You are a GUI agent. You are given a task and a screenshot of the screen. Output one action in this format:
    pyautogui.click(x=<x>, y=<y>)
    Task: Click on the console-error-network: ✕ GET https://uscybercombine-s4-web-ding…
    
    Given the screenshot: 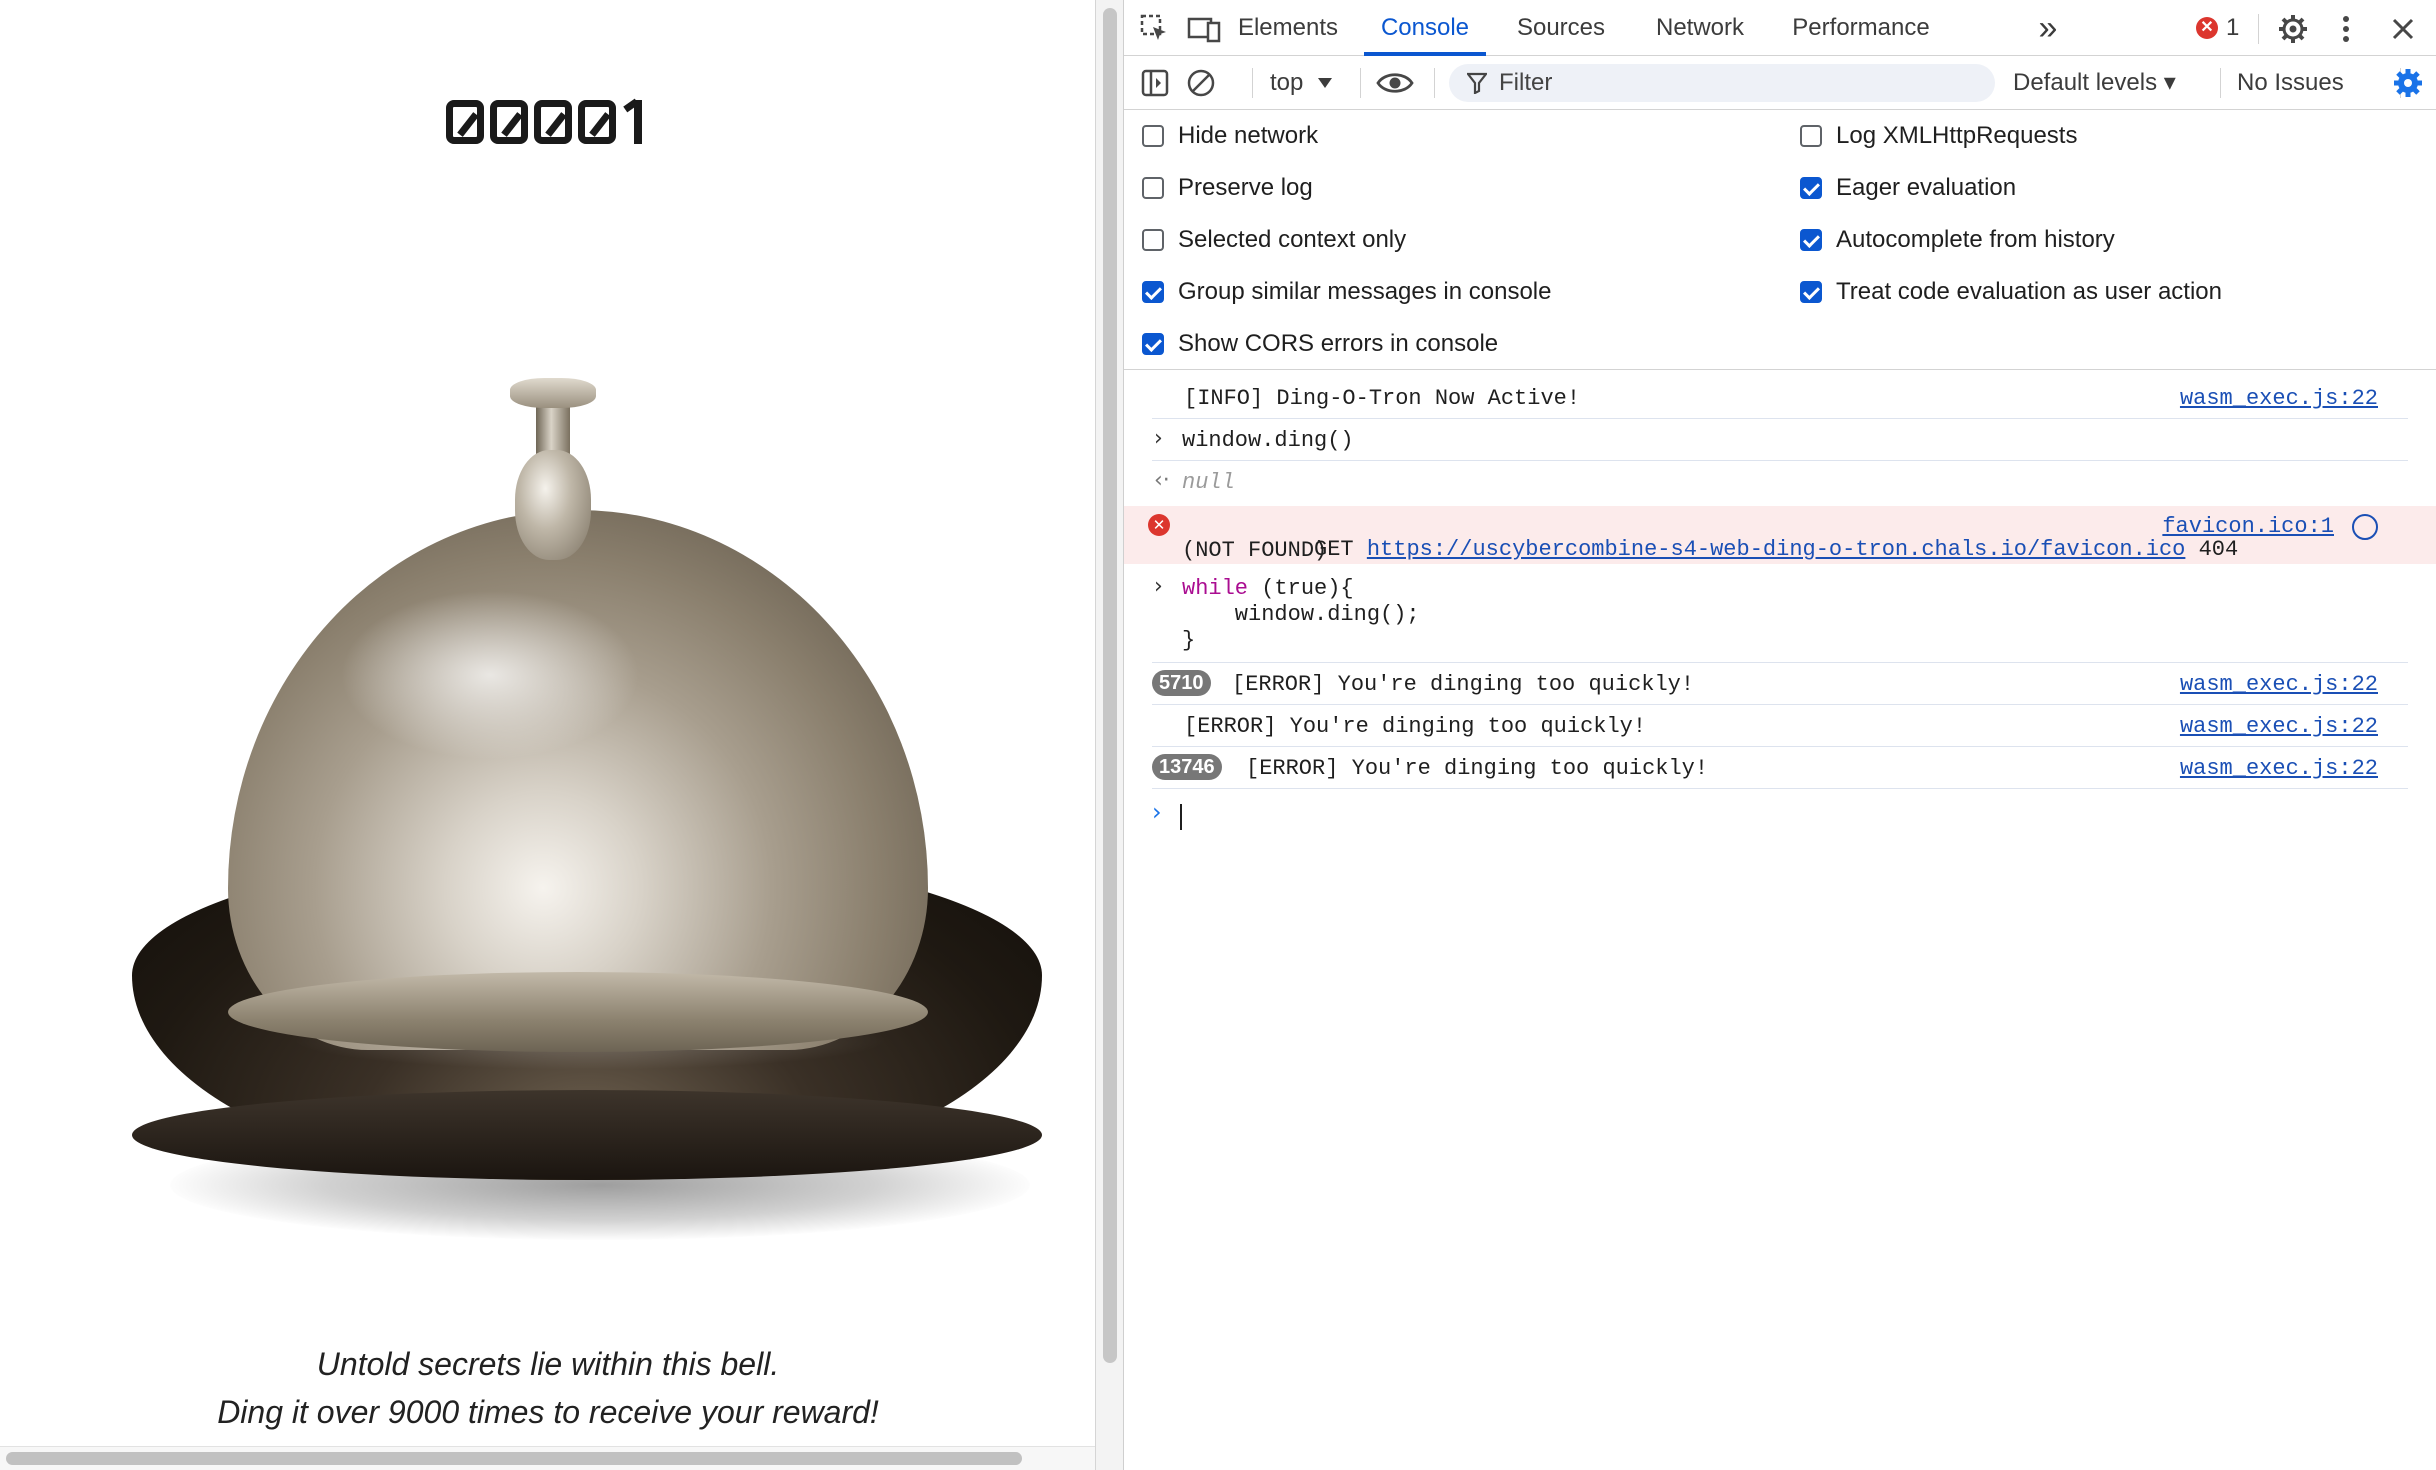 What is the action you would take?
    pyautogui.click(x=1780, y=535)
    